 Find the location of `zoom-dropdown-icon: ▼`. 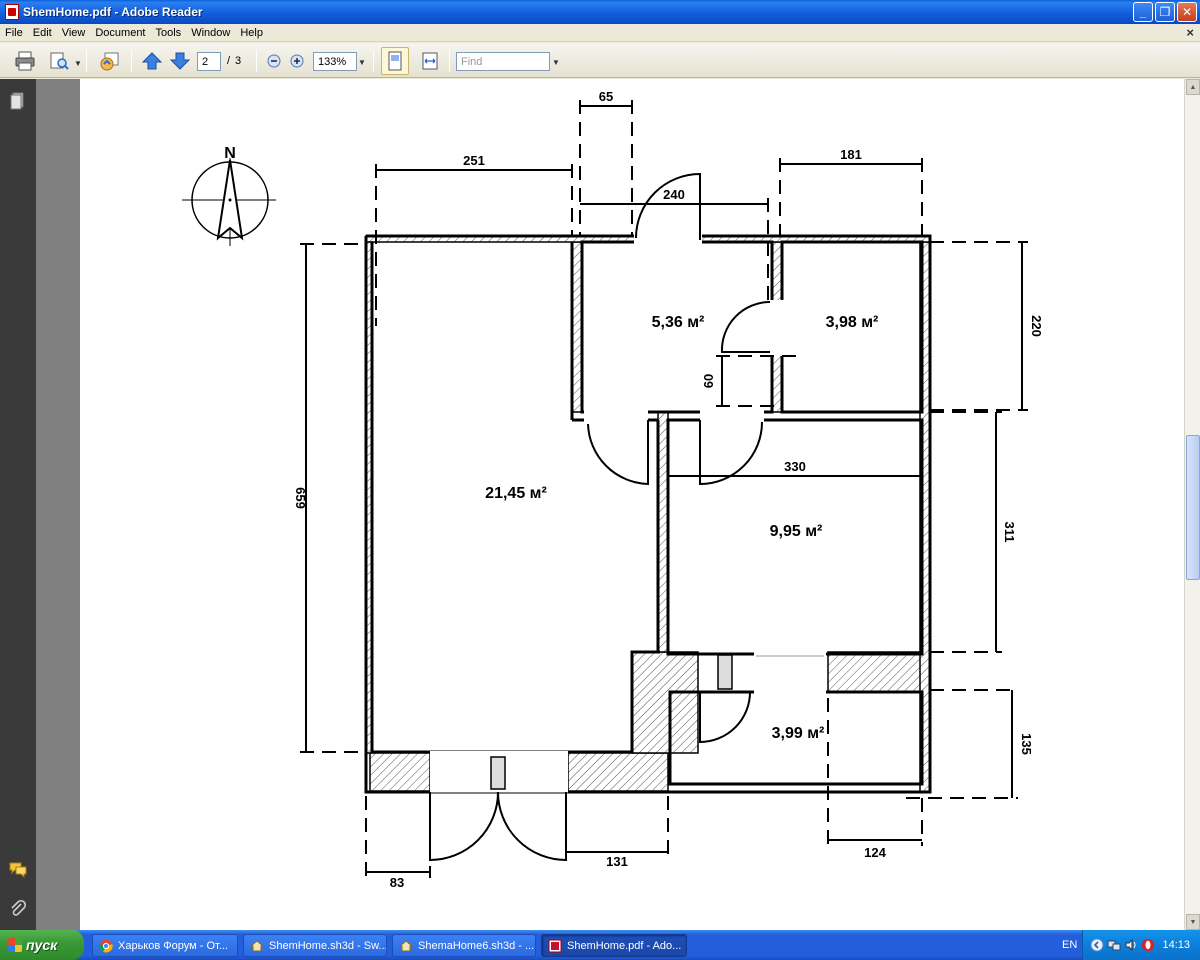

zoom-dropdown-icon: ▼ is located at coordinates (362, 62).